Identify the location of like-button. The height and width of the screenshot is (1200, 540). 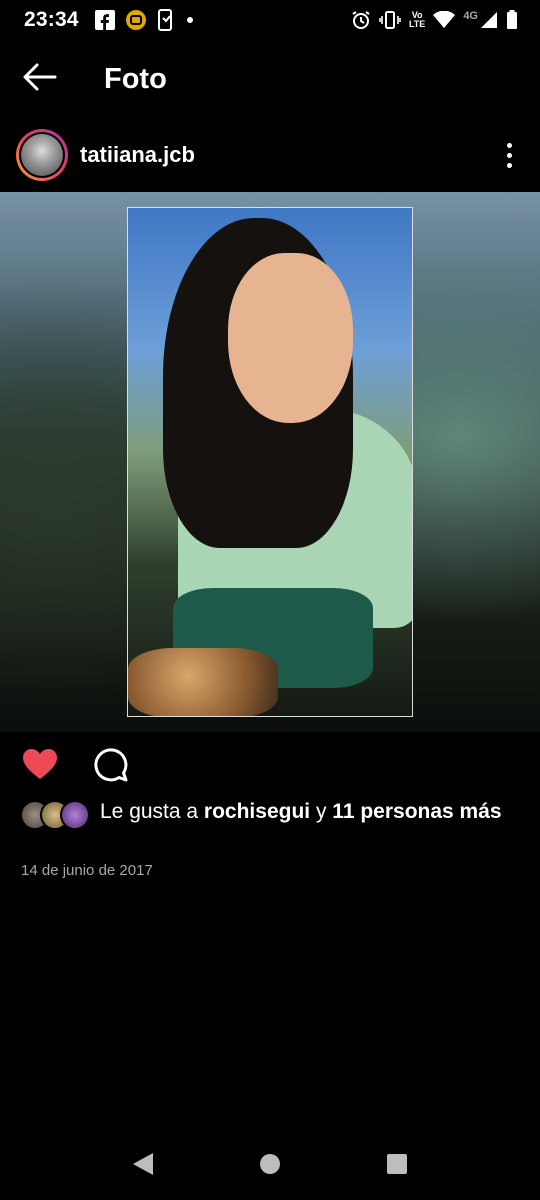
(40, 766).